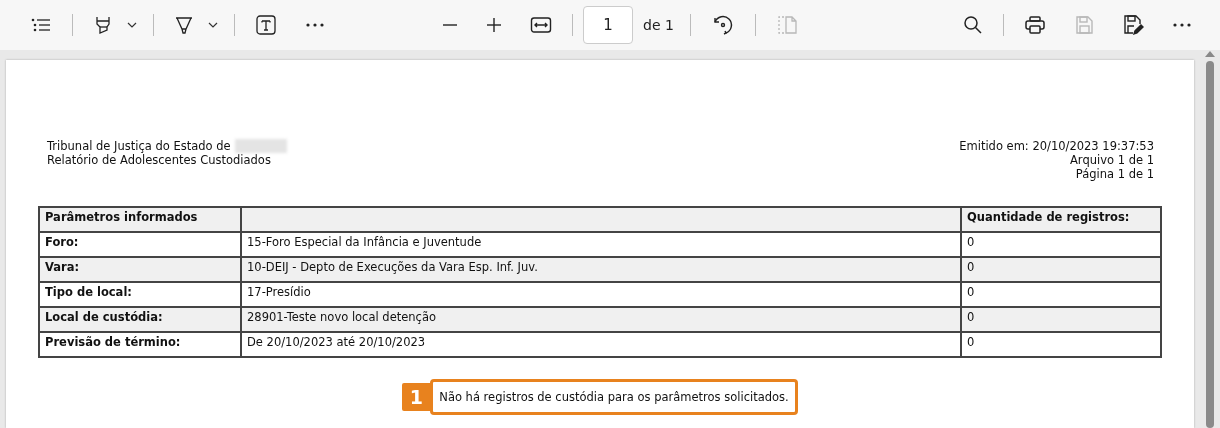 The width and height of the screenshot is (1220, 428). What do you see at coordinates (159, 160) in the screenshot?
I see `report-header-text: Relatório de Adolescentes Custodiados` at bounding box center [159, 160].